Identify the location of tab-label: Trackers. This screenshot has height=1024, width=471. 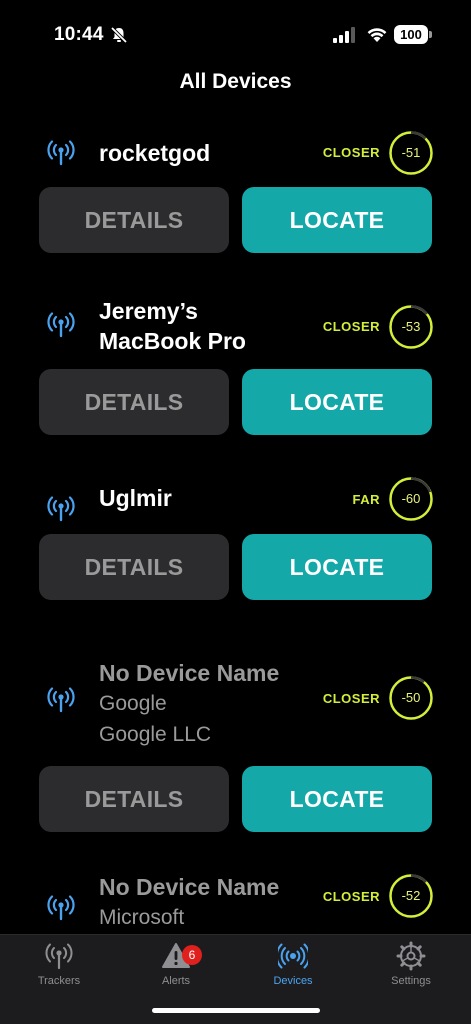
(59, 981).